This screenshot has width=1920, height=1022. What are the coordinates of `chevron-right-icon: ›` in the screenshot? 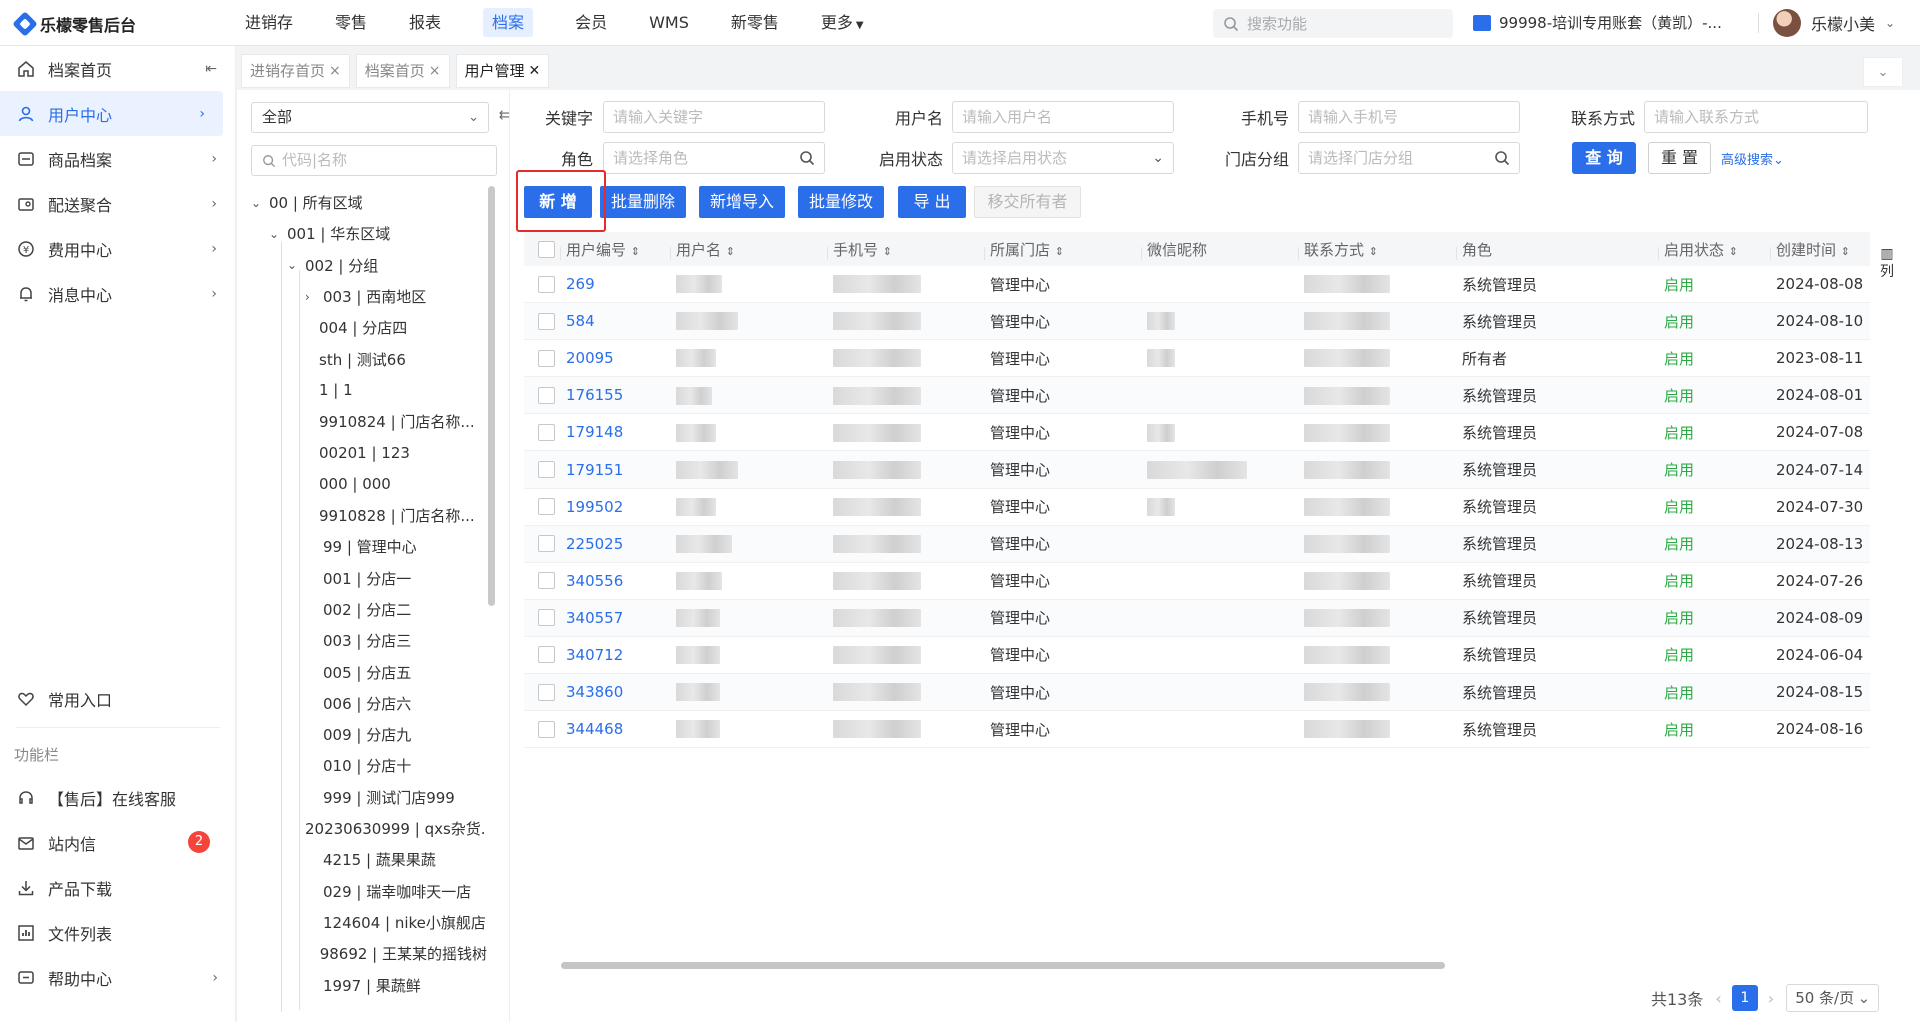 It's located at (314, 297).